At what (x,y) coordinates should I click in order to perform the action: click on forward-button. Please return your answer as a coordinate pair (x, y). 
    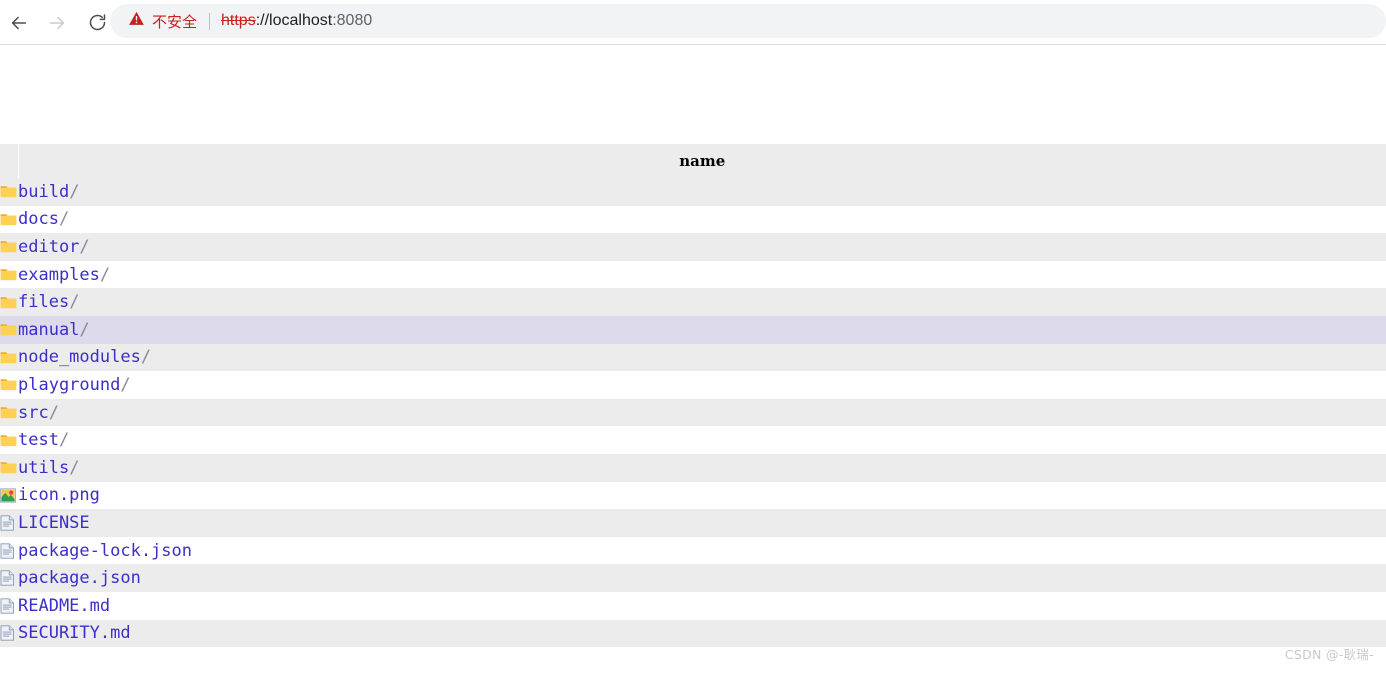
    Looking at the image, I should click on (57, 23).